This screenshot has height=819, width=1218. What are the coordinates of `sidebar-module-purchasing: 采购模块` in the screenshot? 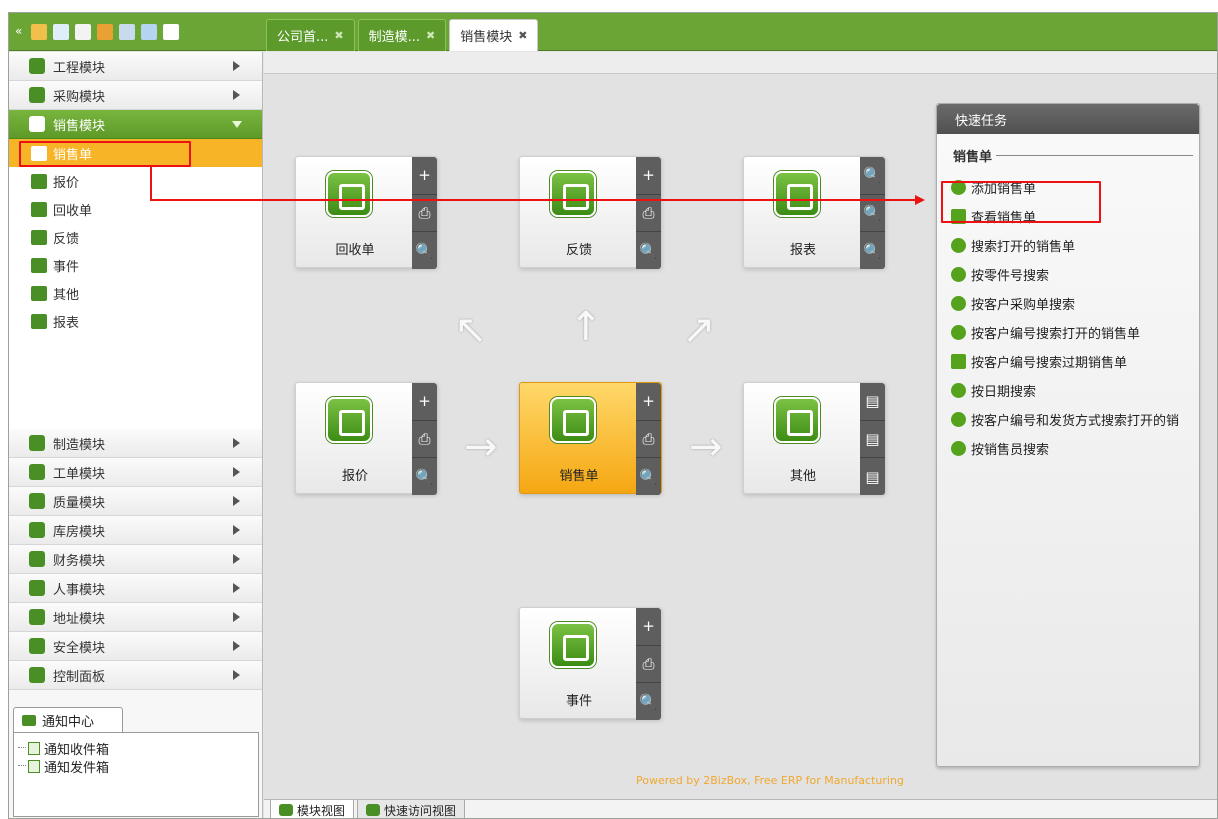 It's located at (135, 95).